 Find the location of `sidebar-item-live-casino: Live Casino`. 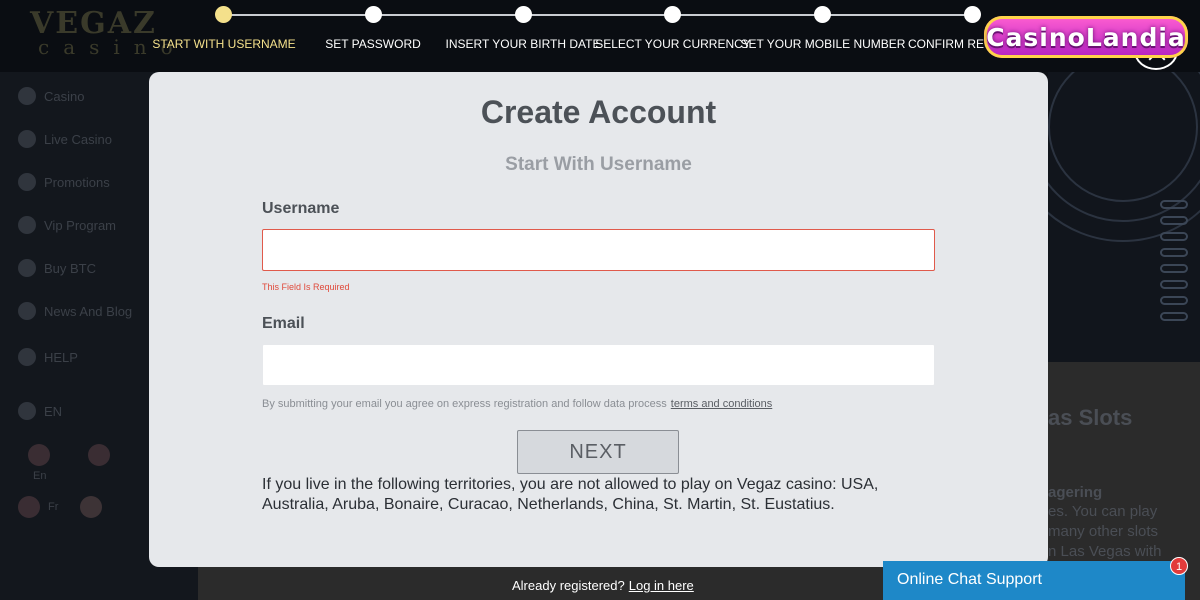

sidebar-item-live-casino: Live Casino is located at coordinates (65, 139).